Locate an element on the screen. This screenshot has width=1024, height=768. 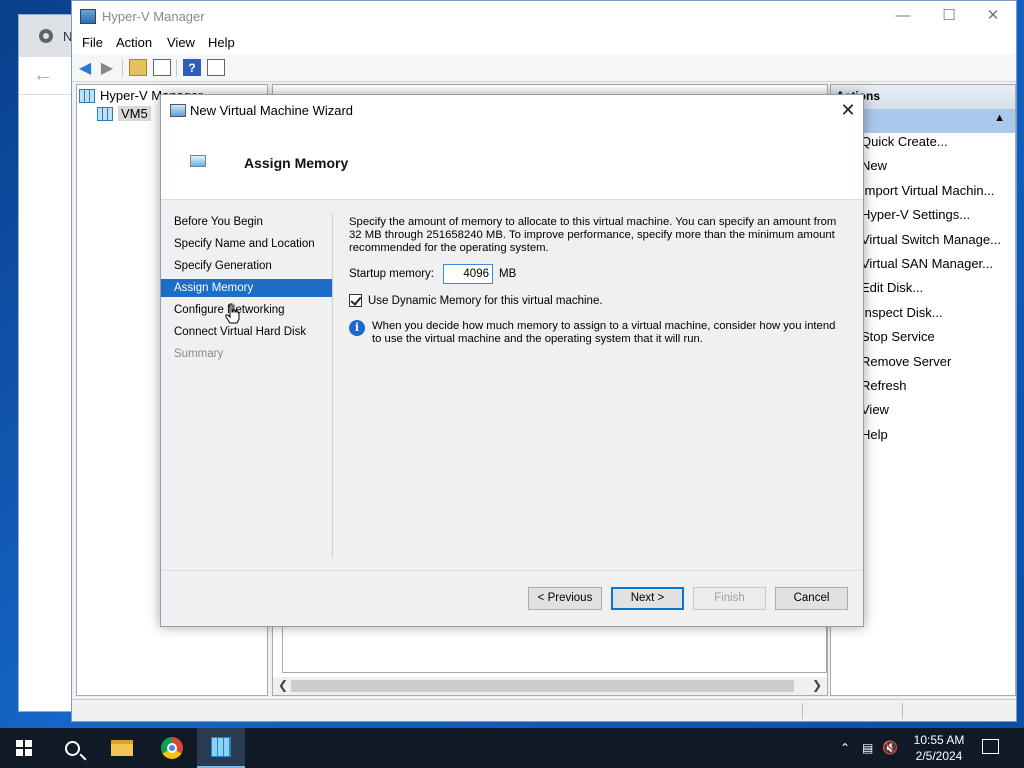
status-bar is located at coordinates (544, 710).